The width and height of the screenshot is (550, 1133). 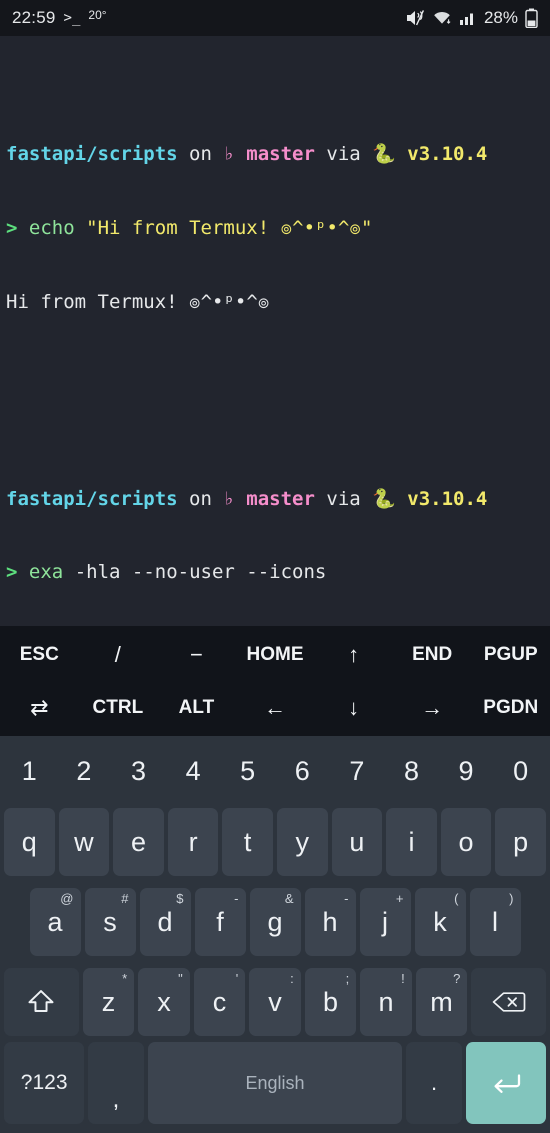 I want to click on key-k: k(, so click(x=440, y=922).